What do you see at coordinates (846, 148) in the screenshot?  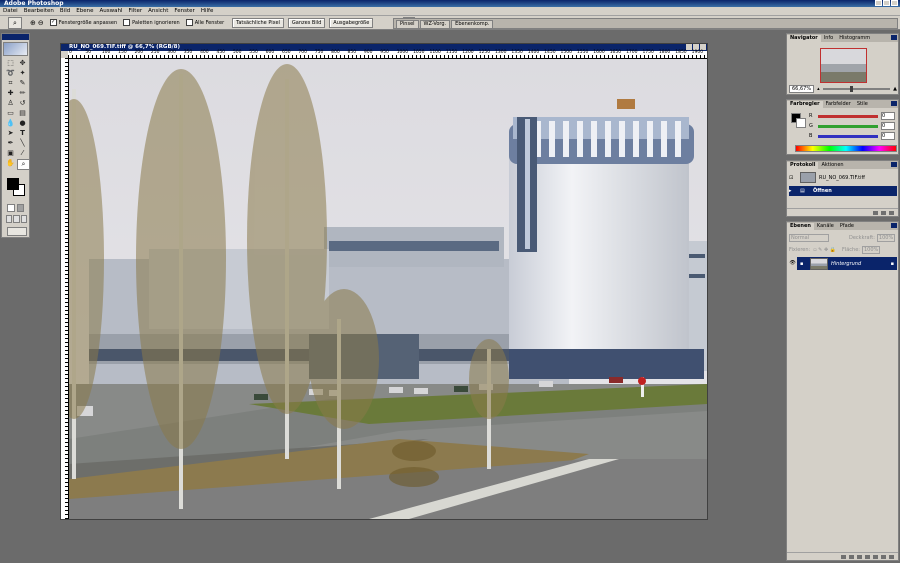 I see `color-spectrum-ramp` at bounding box center [846, 148].